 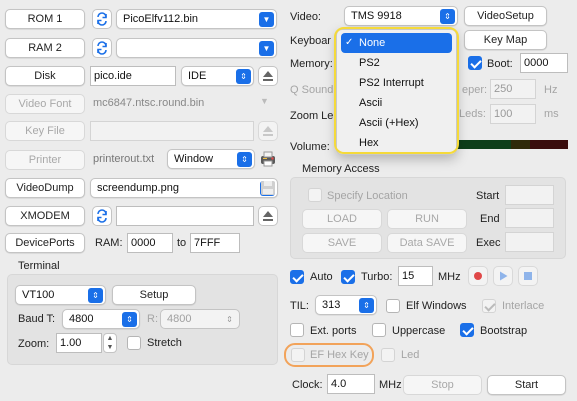 I want to click on specify-location-label: Specify Location, so click(x=367, y=196).